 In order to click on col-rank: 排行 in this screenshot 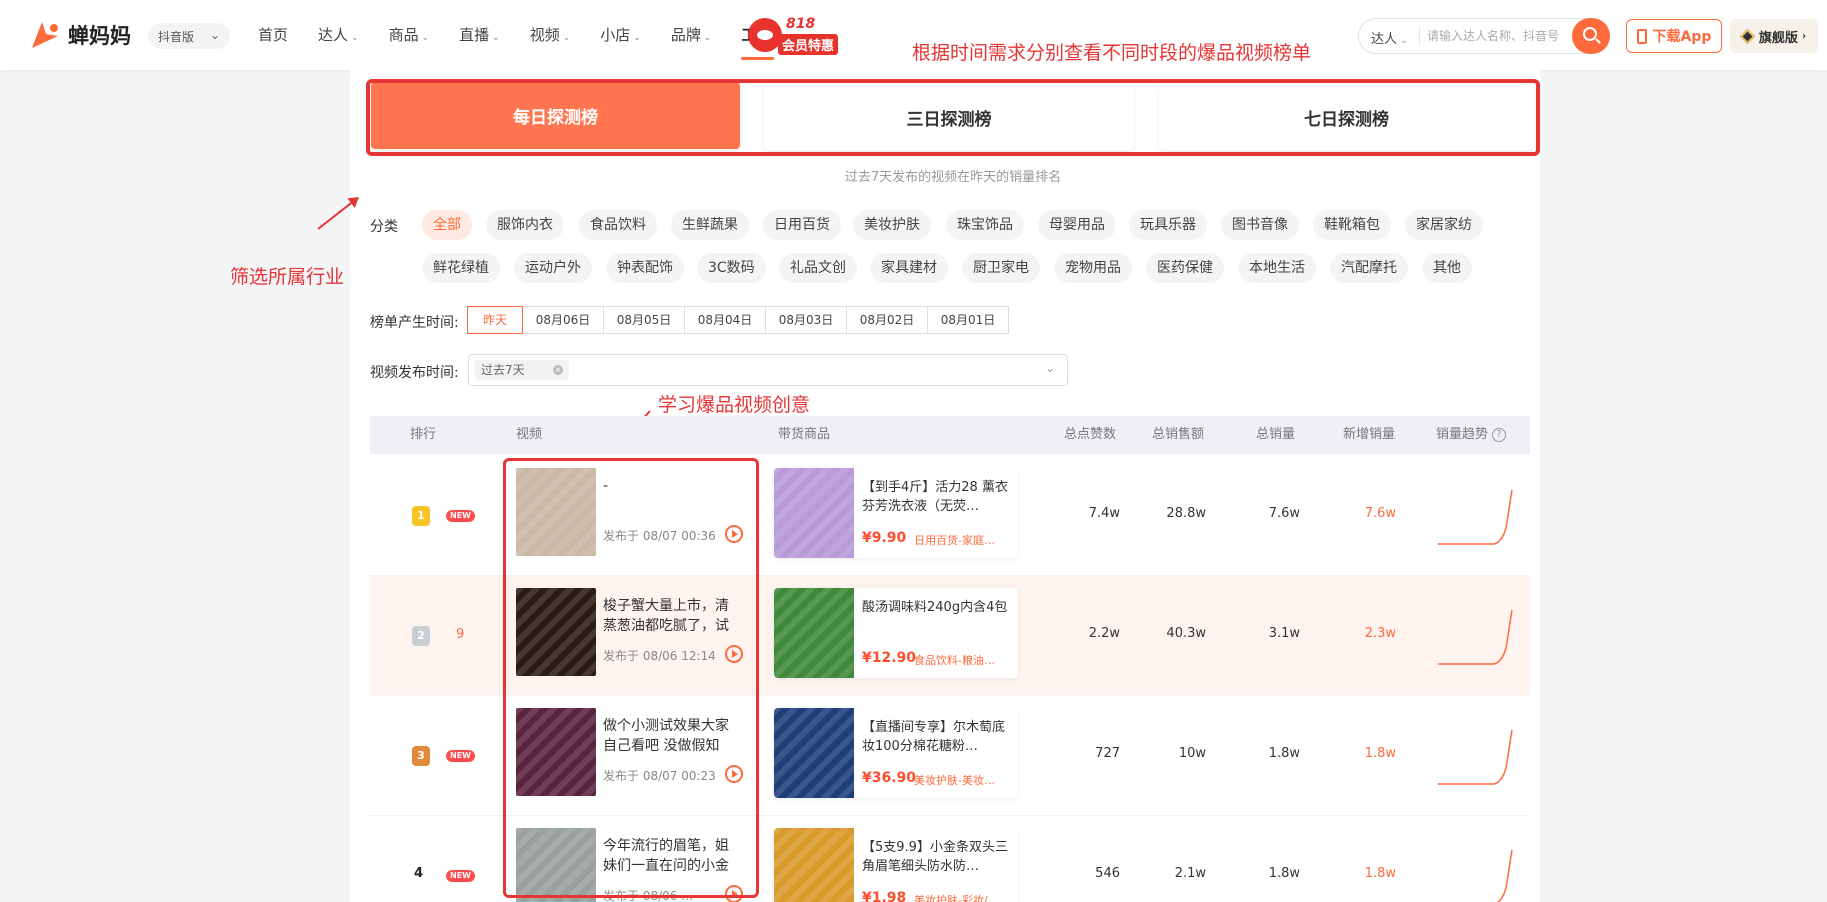, I will do `click(423, 434)`.